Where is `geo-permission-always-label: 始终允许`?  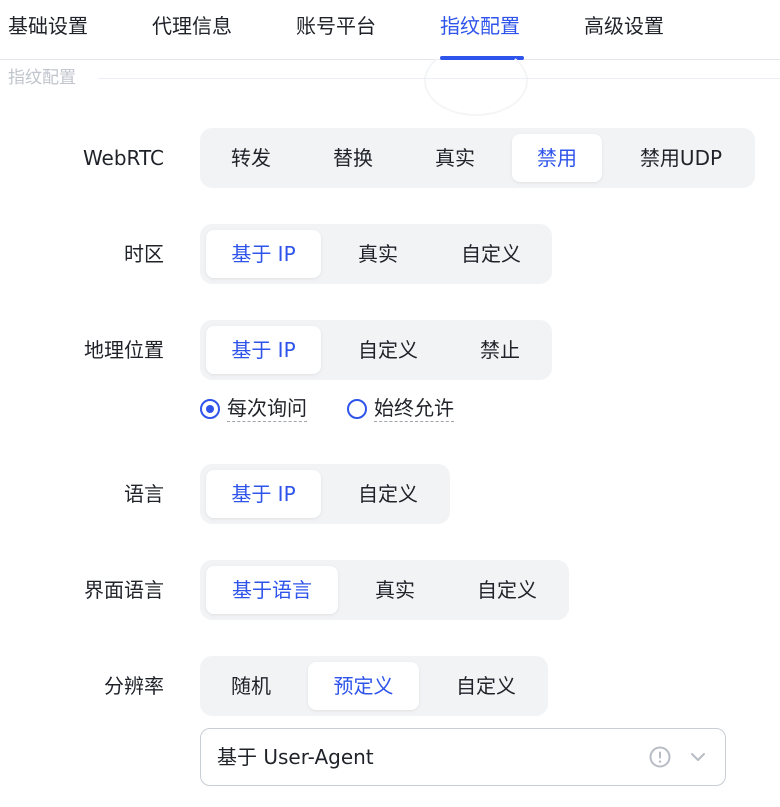 geo-permission-always-label: 始终允许 is located at coordinates (414, 409).